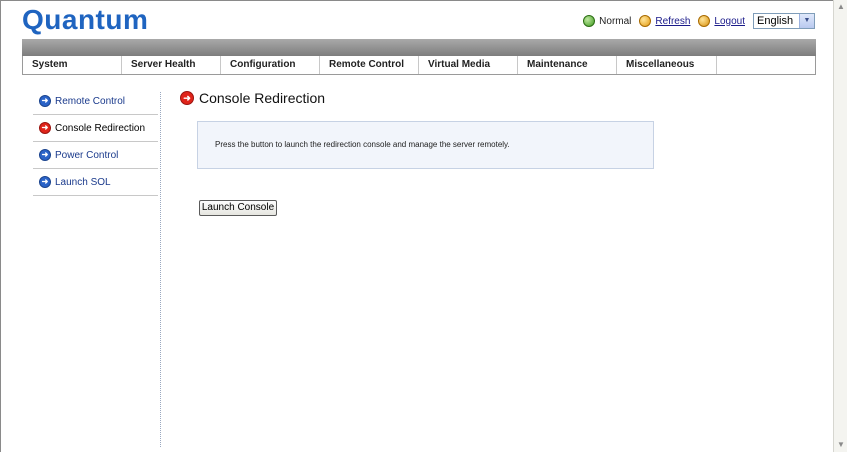 Image resolution: width=847 pixels, height=452 pixels. What do you see at coordinates (840, 226) in the screenshot?
I see `vertical-scrollbar: ▲ ▼` at bounding box center [840, 226].